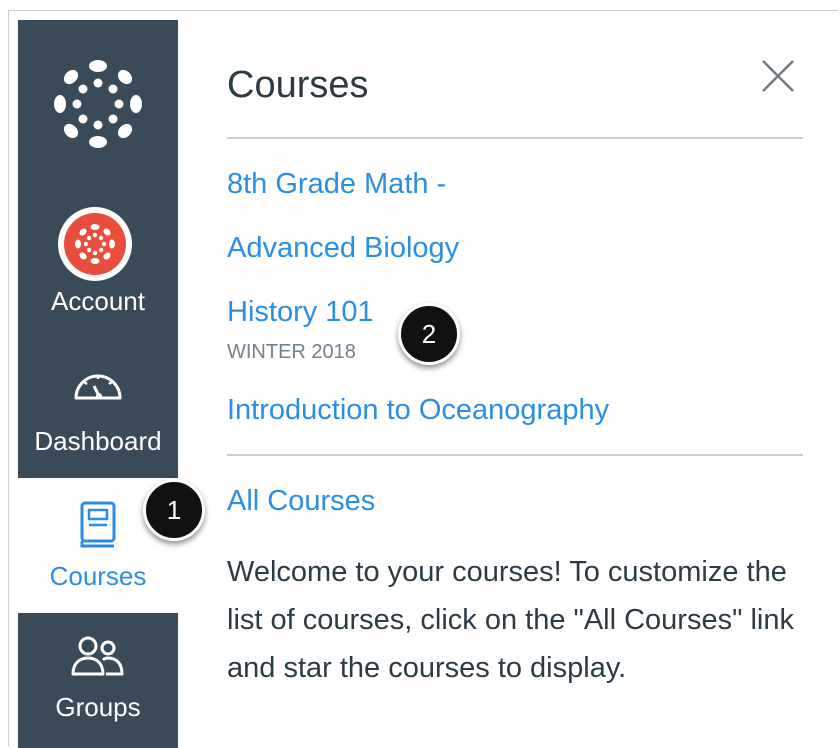  I want to click on course-link-8th-grade-math: 8th Grade Math -, so click(336, 184).